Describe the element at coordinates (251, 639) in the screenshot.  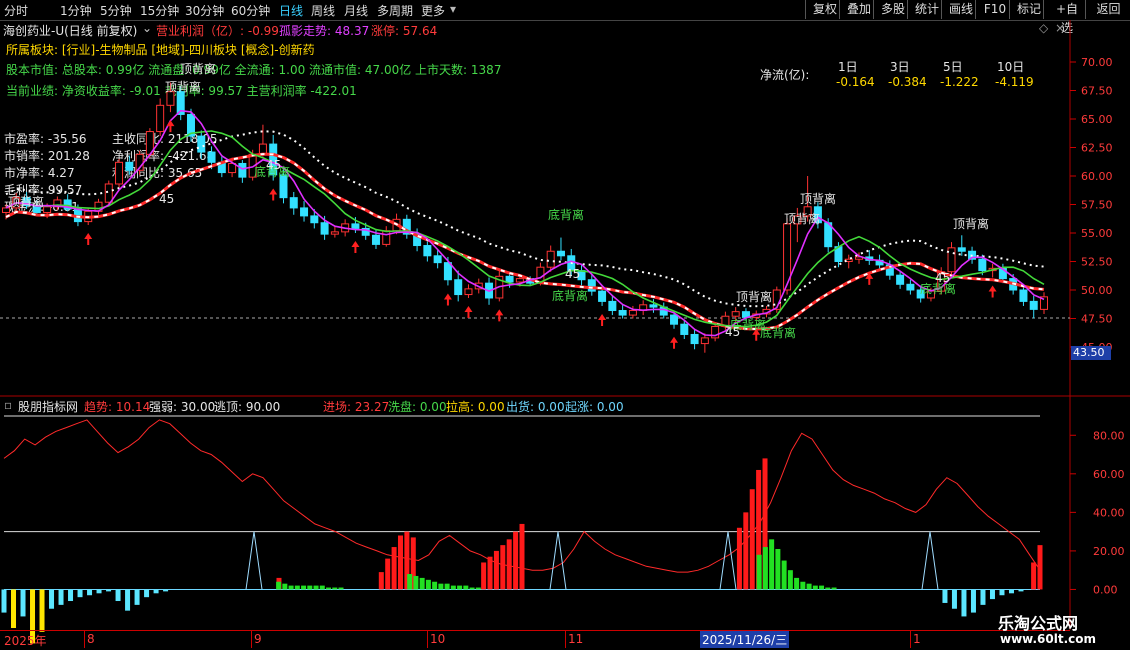
I see `date-separator` at that location.